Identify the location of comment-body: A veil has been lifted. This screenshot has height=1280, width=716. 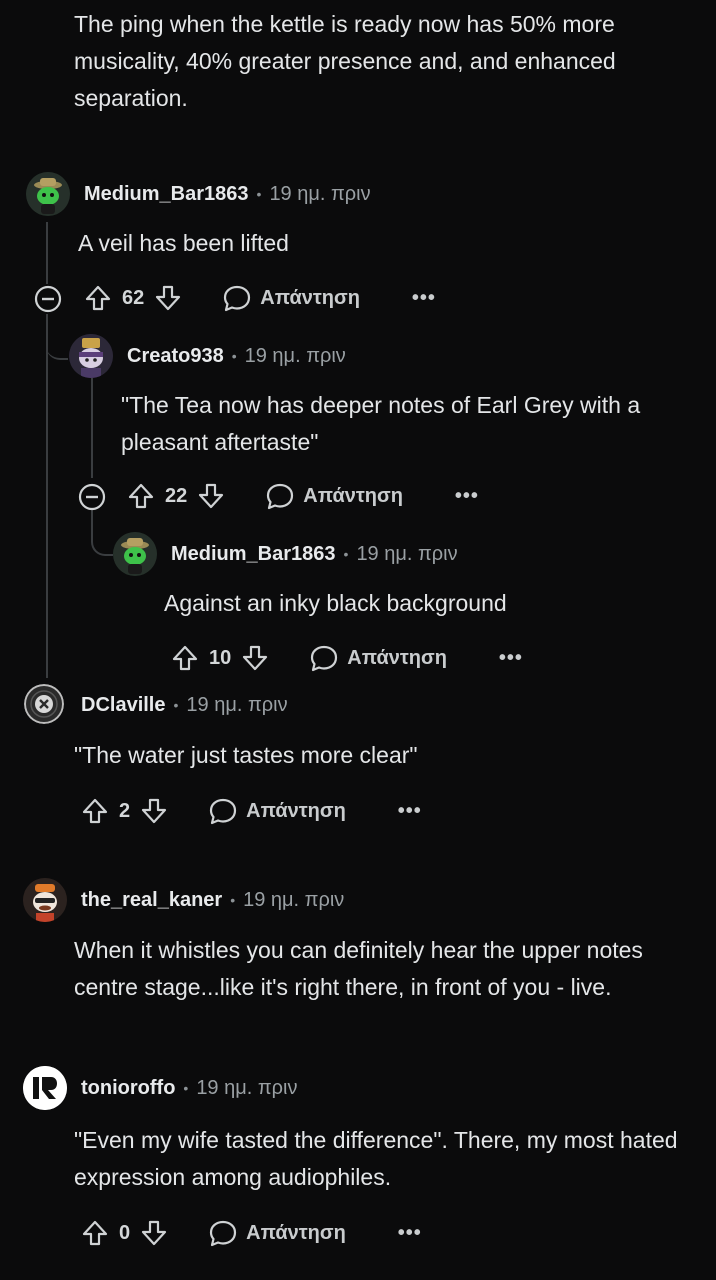
(183, 243).